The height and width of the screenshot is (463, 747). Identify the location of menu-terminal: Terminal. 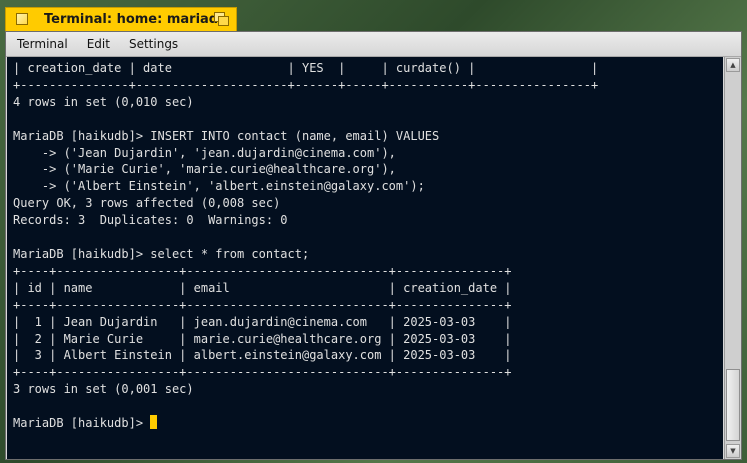
(42, 44).